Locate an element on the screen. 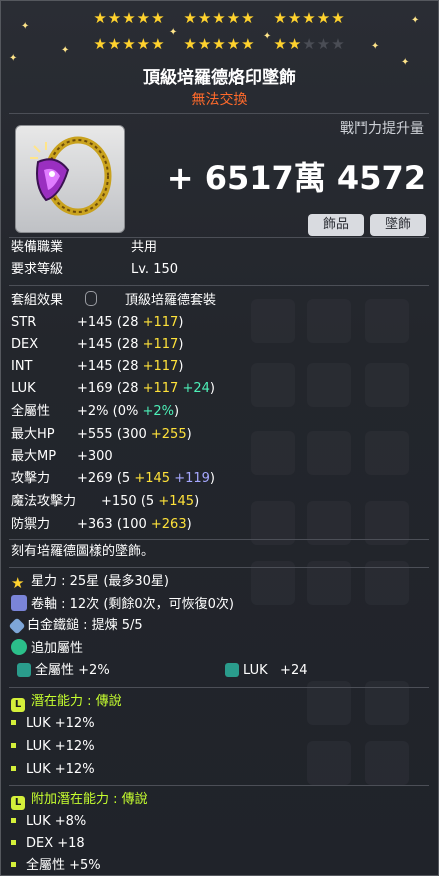 This screenshot has height=876, width=439. stat-row: INT +145 (28 +117) is located at coordinates (97, 366).